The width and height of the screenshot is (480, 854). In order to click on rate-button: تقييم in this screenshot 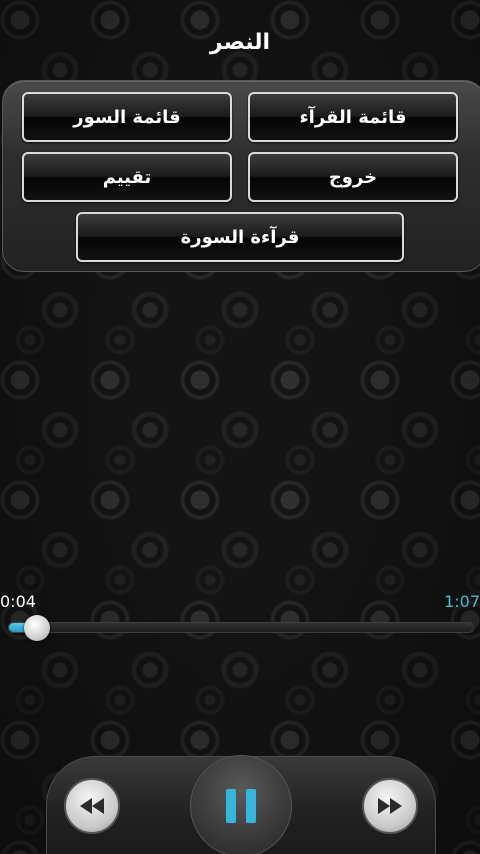, I will do `click(127, 177)`.